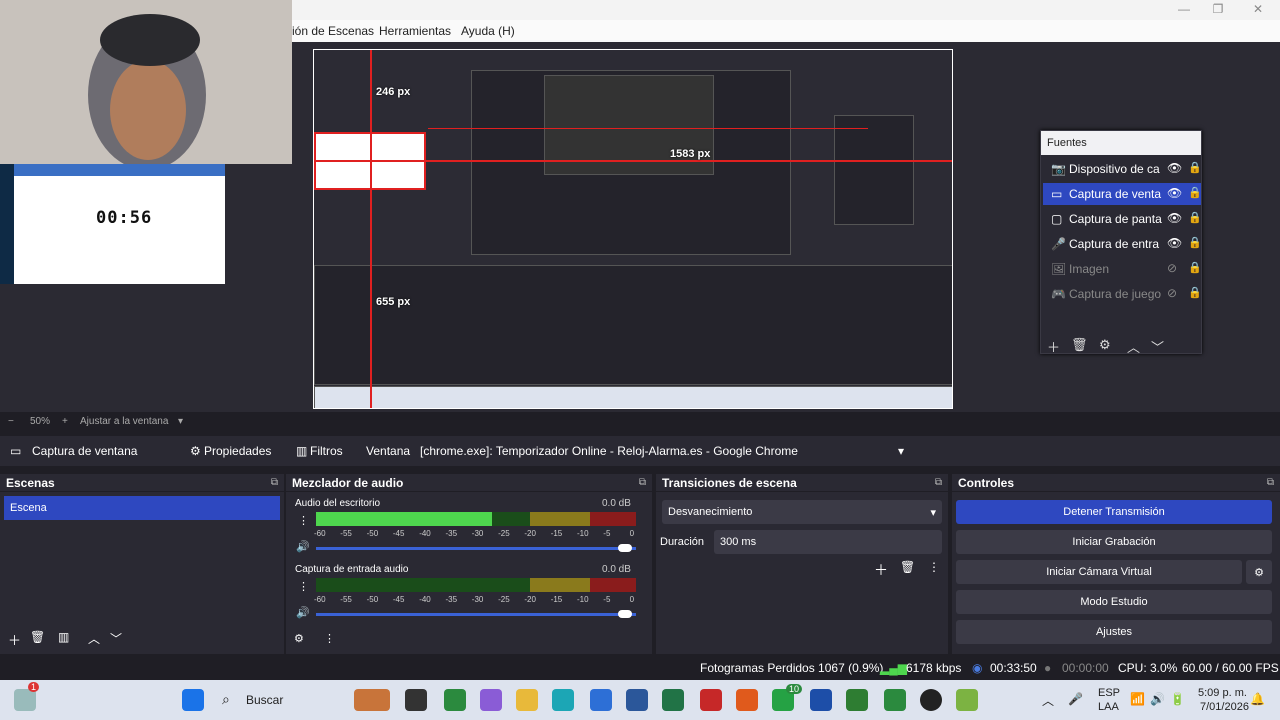 The image size is (1280, 720). Describe the element at coordinates (476, 548) in the screenshot. I see `volume-slider-desktop` at that location.